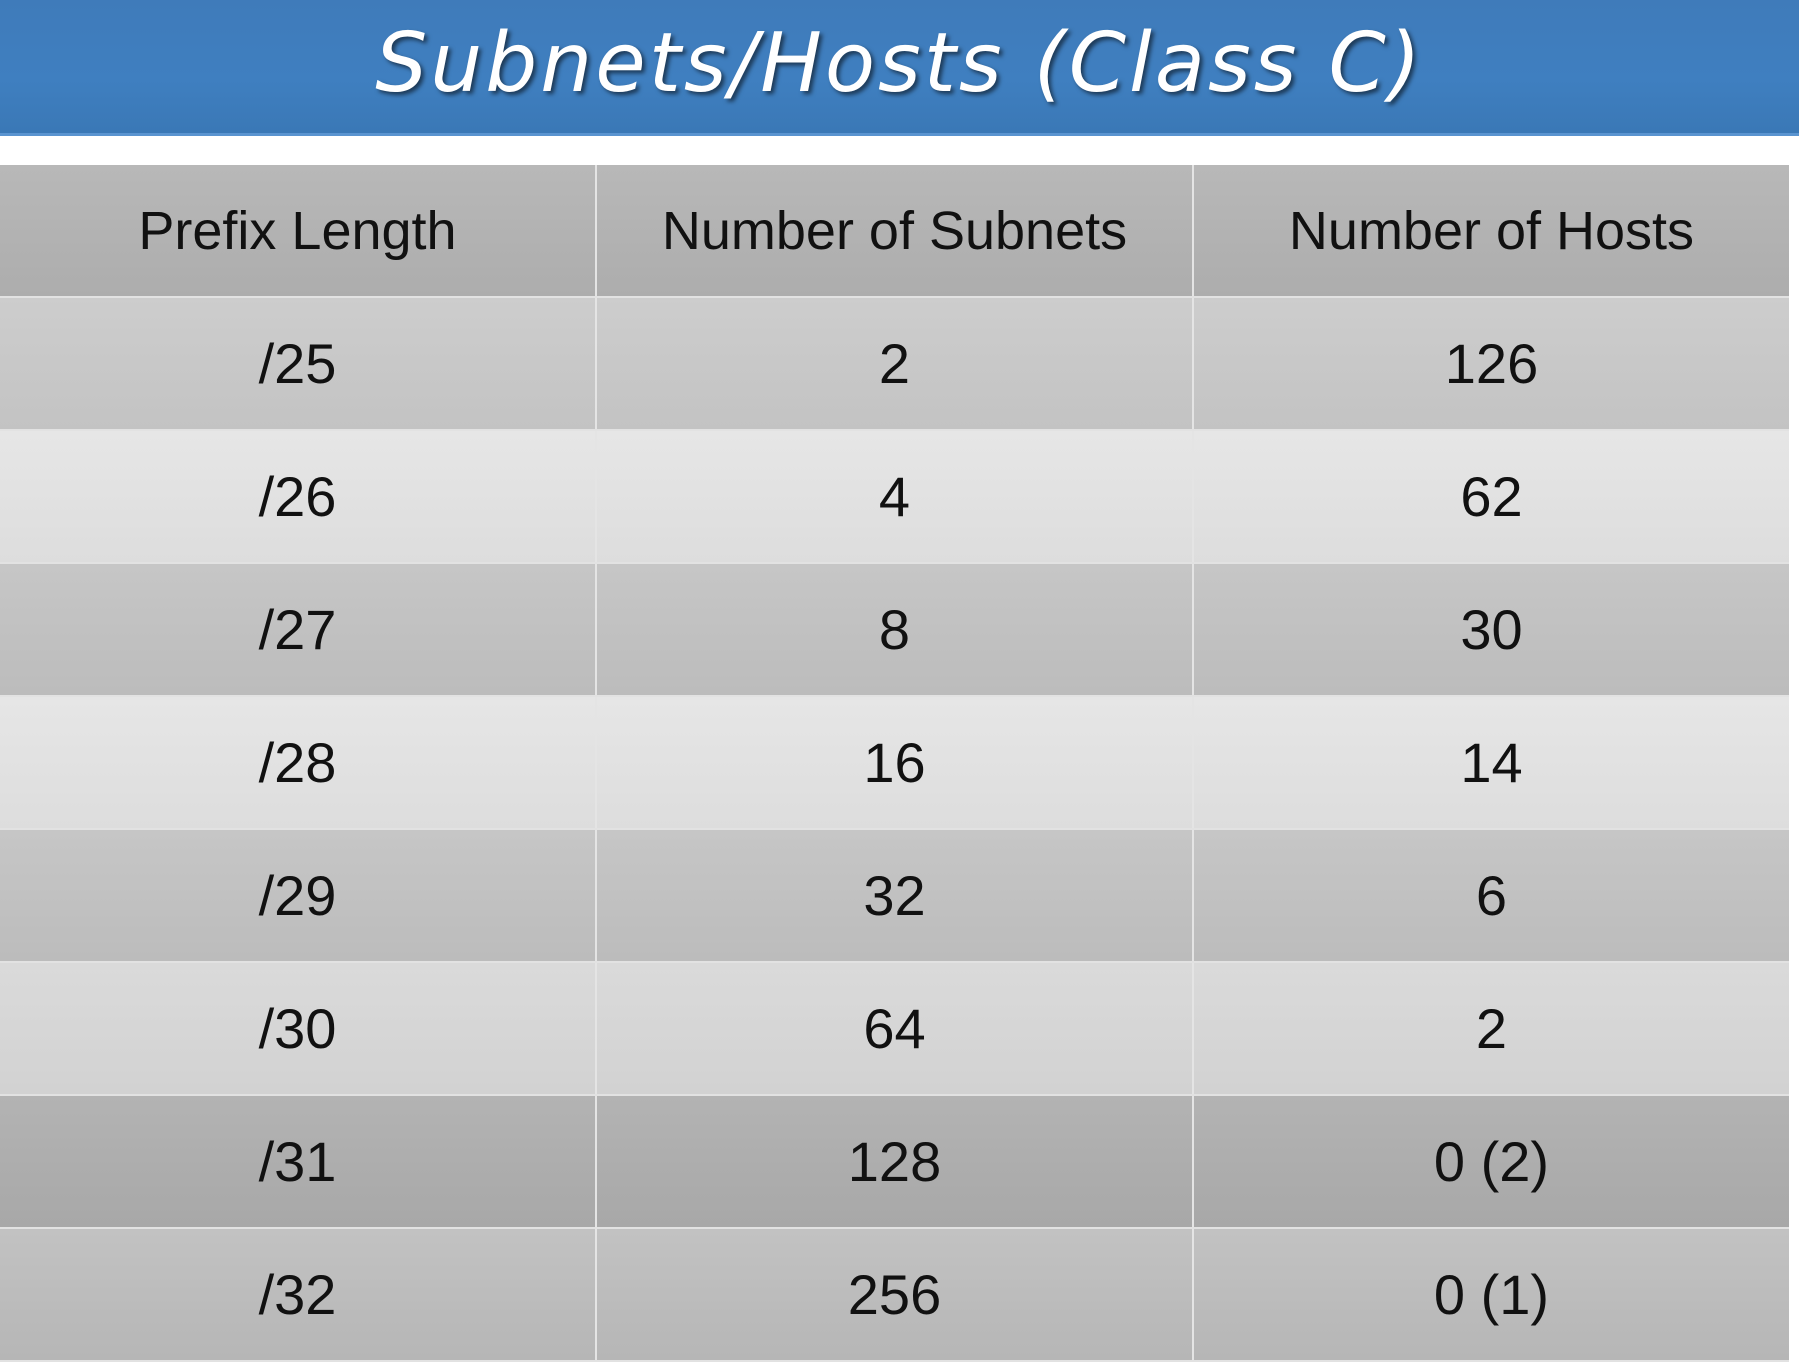 This screenshot has width=1799, height=1369. I want to click on subnets-cell: 256, so click(895, 1295).